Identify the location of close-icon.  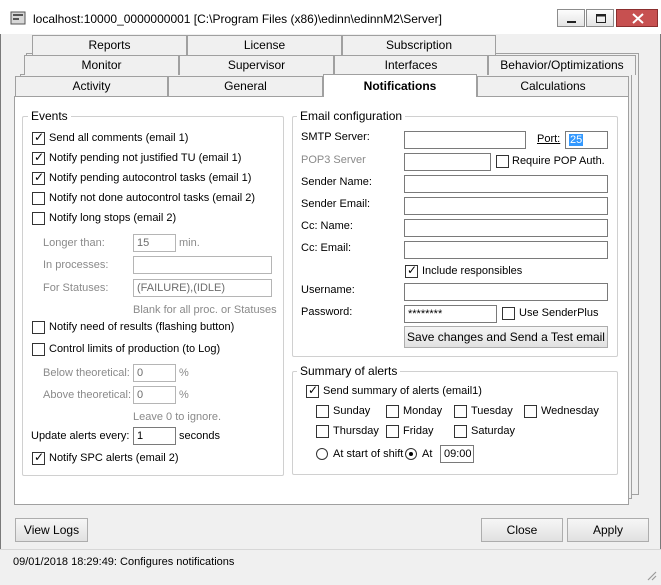
(638, 18).